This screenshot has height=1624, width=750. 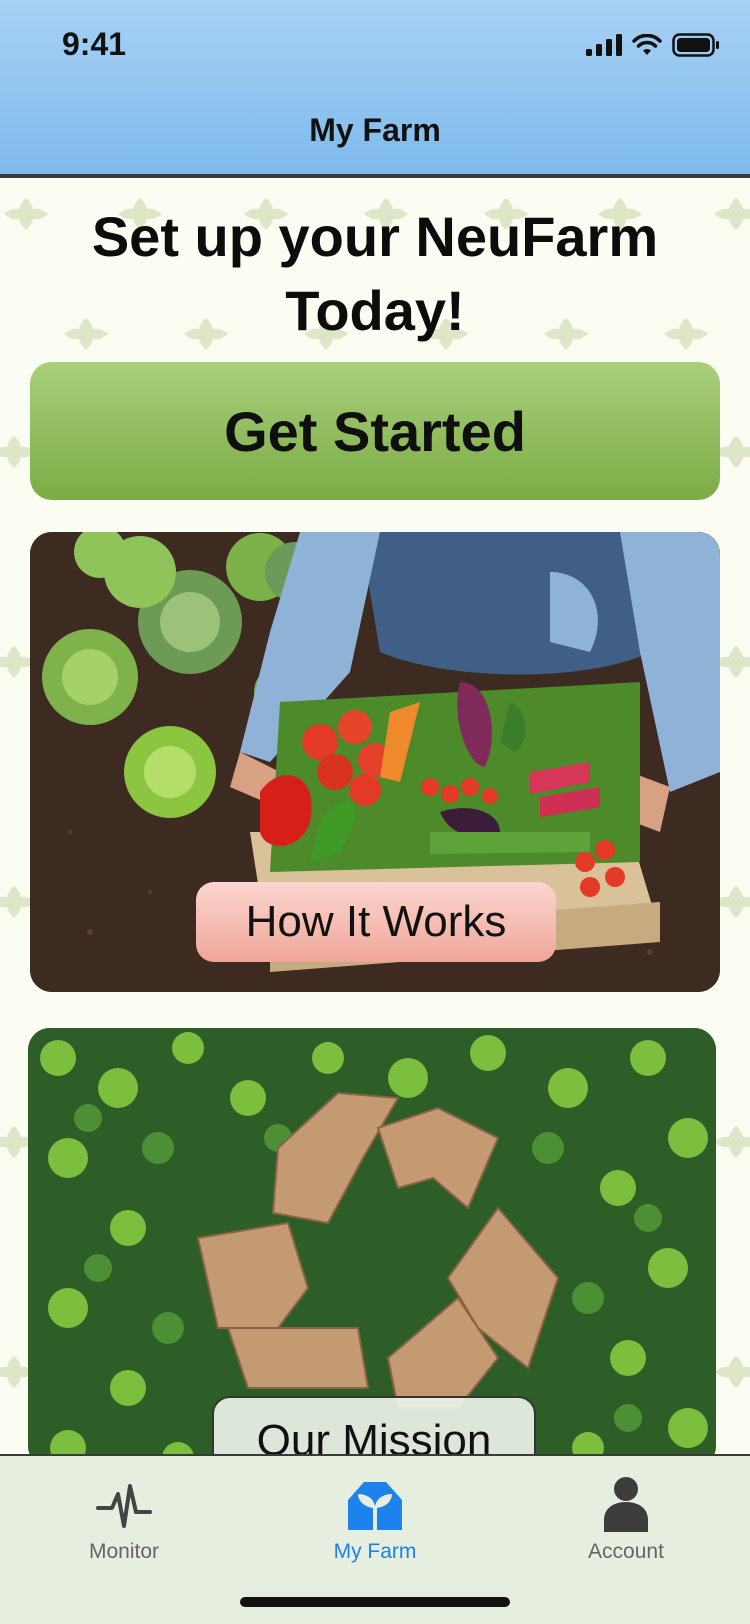 I want to click on headline-line-1: Set up your NeuFarm, so click(x=375, y=236).